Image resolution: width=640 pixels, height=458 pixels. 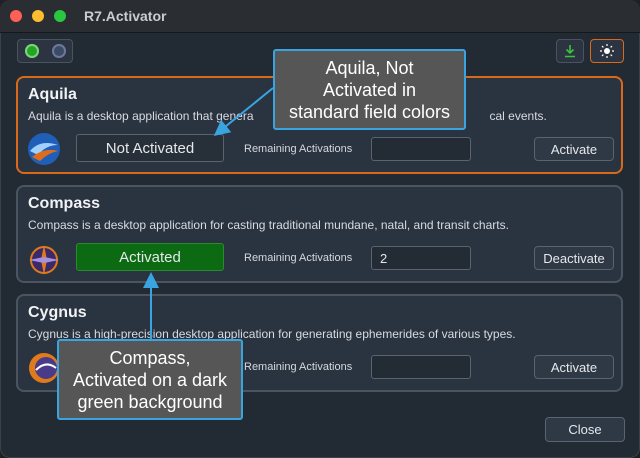 I want to click on callout-line: Compass,, so click(x=150, y=357).